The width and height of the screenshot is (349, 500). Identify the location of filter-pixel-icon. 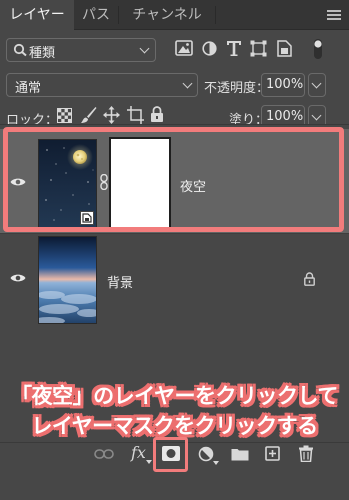
(184, 48).